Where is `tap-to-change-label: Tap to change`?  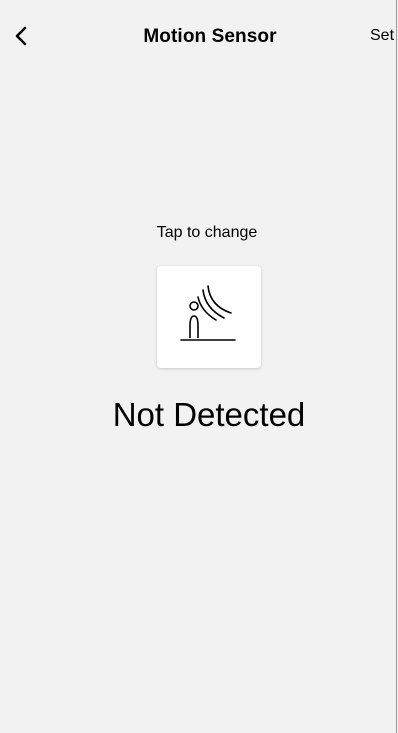
tap-to-change-label: Tap to change is located at coordinates (207, 232).